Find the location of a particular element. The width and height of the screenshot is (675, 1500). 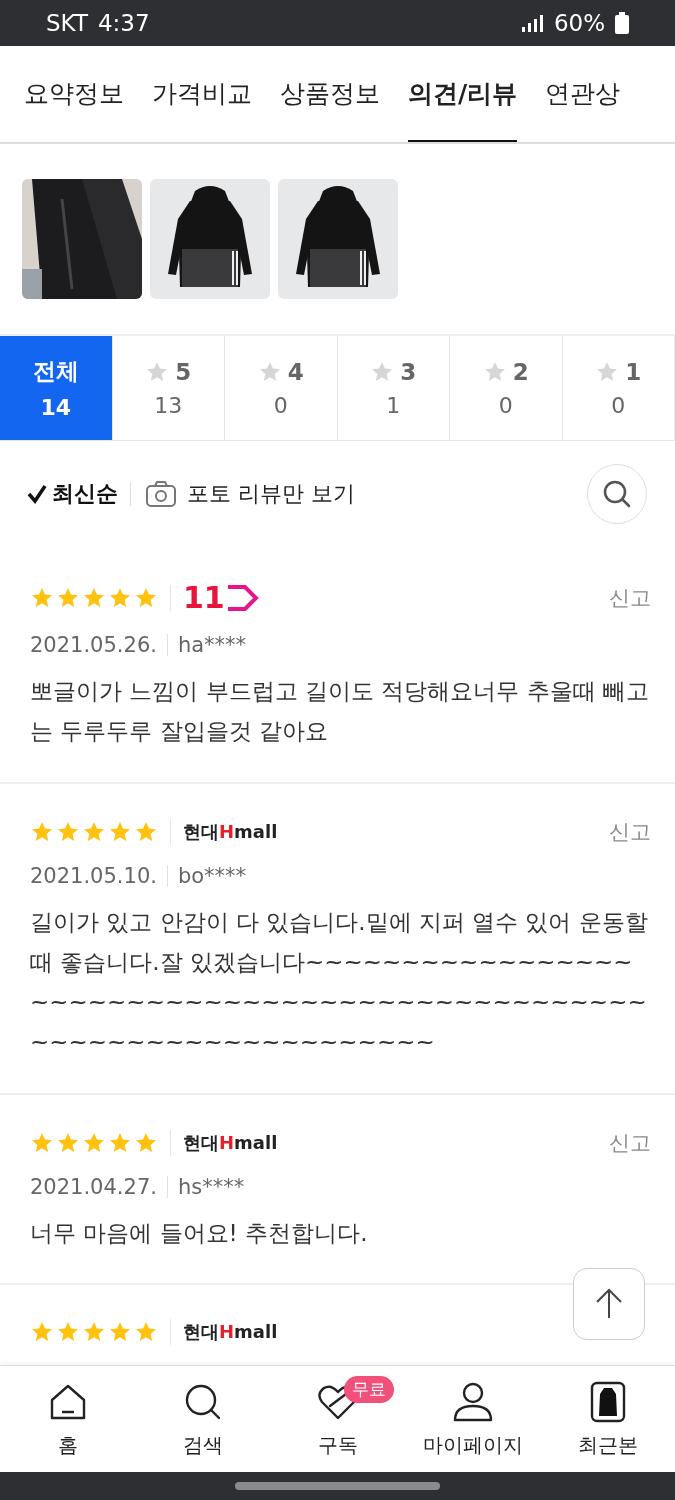

nav-label: 홈 is located at coordinates (67, 1445).